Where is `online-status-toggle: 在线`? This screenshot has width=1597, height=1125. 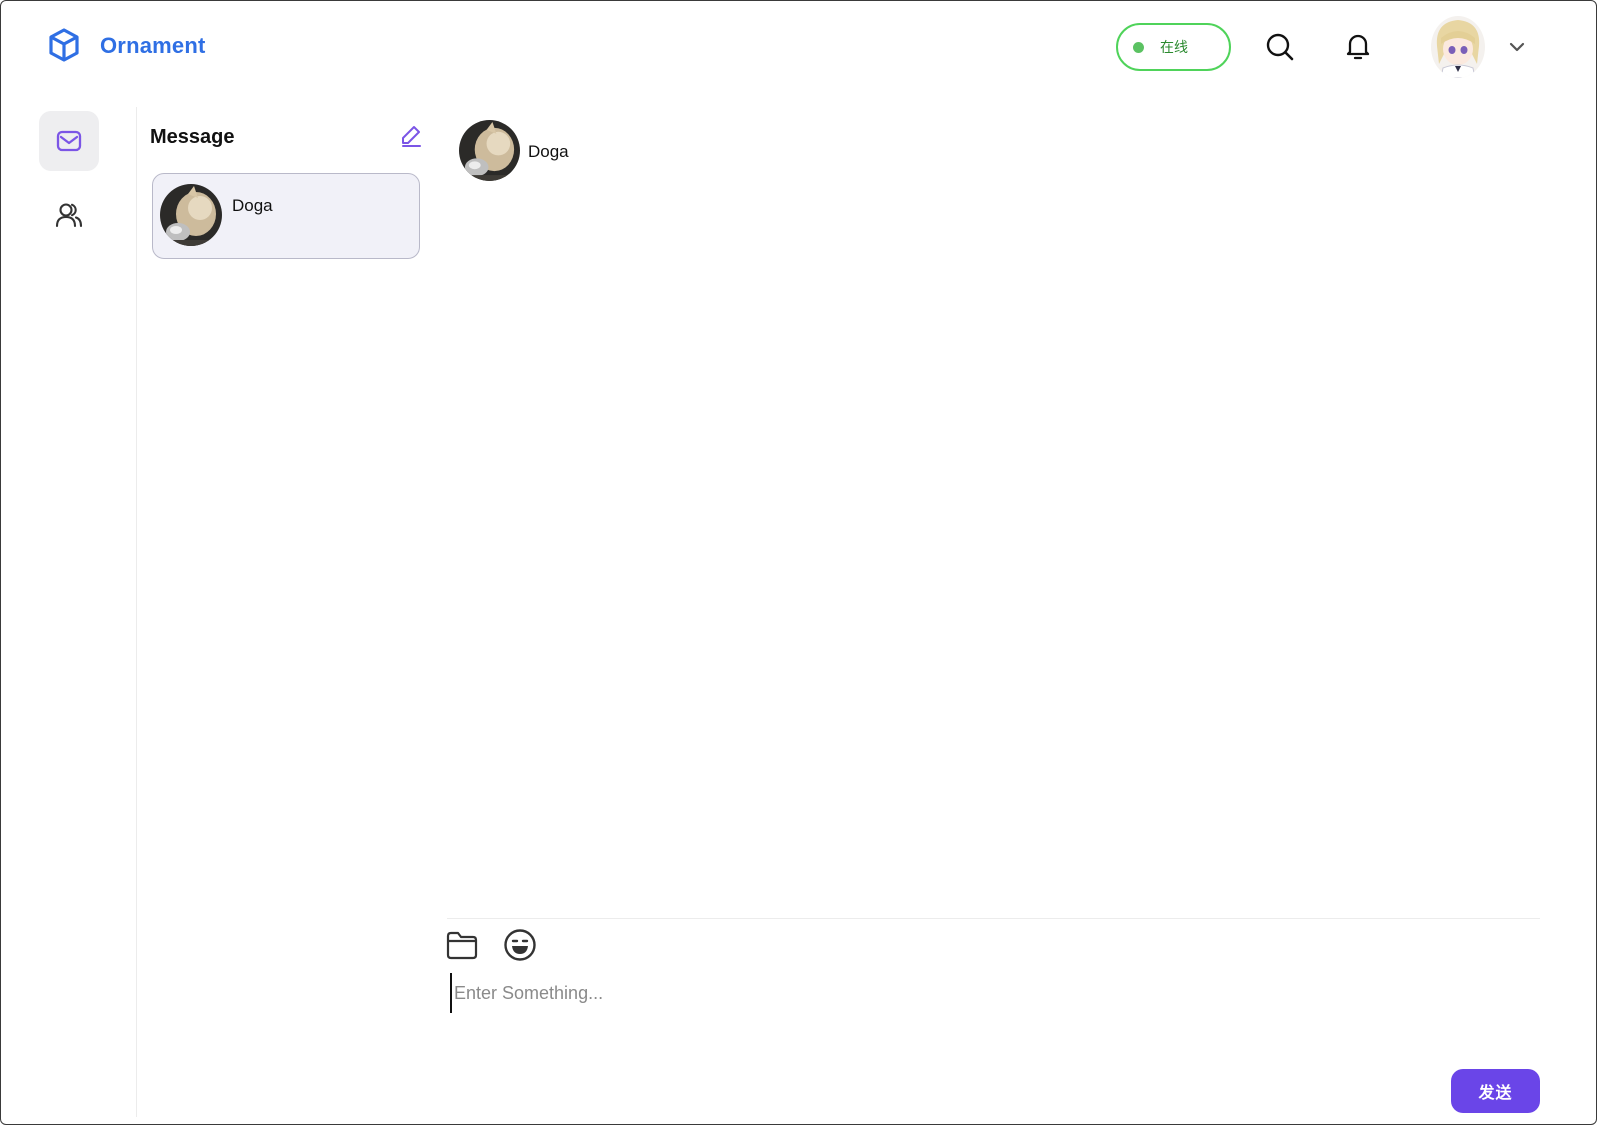
online-status-toggle: 在线 is located at coordinates (1173, 47).